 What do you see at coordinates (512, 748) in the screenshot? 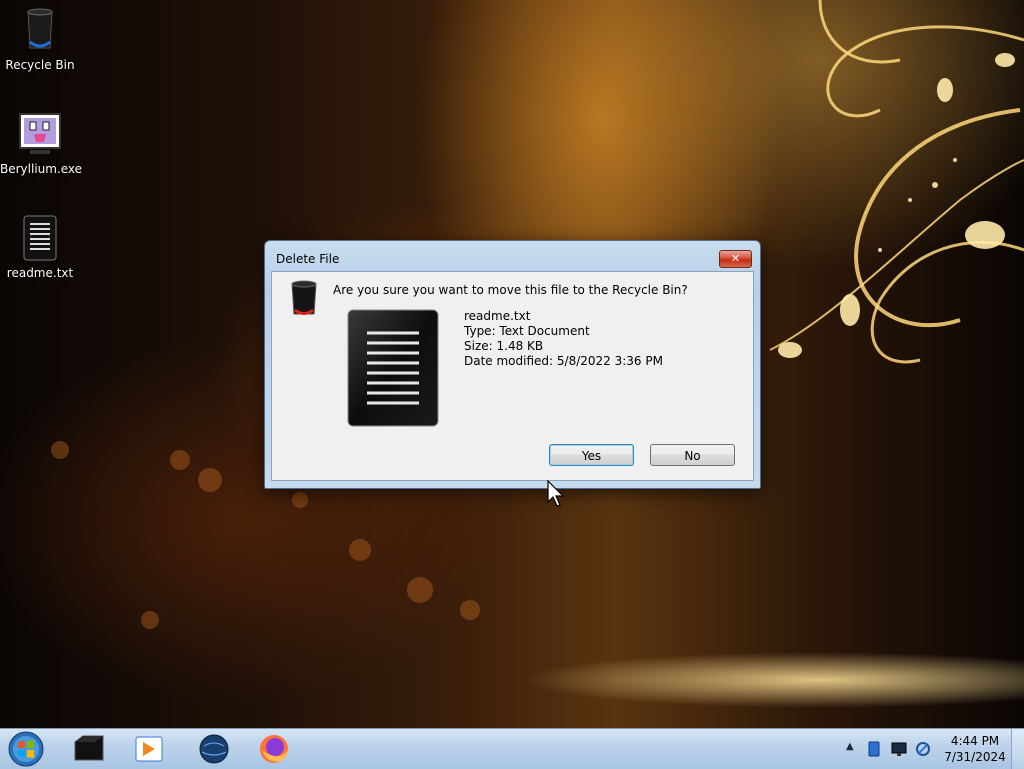
I see `taskbar: ▲ 4:44 PM 7/31/2024` at bounding box center [512, 748].